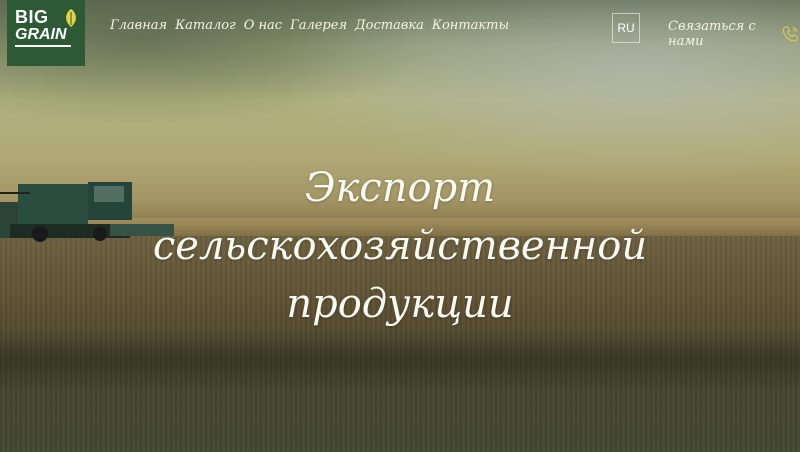  I want to click on nav-item-catalog: Каталог, so click(205, 25).